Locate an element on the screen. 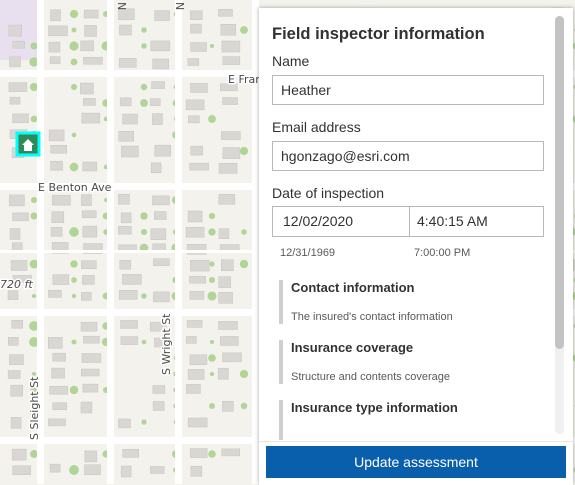 The height and width of the screenshot is (485, 575). vertical-scrollbar is located at coordinates (559, 225).